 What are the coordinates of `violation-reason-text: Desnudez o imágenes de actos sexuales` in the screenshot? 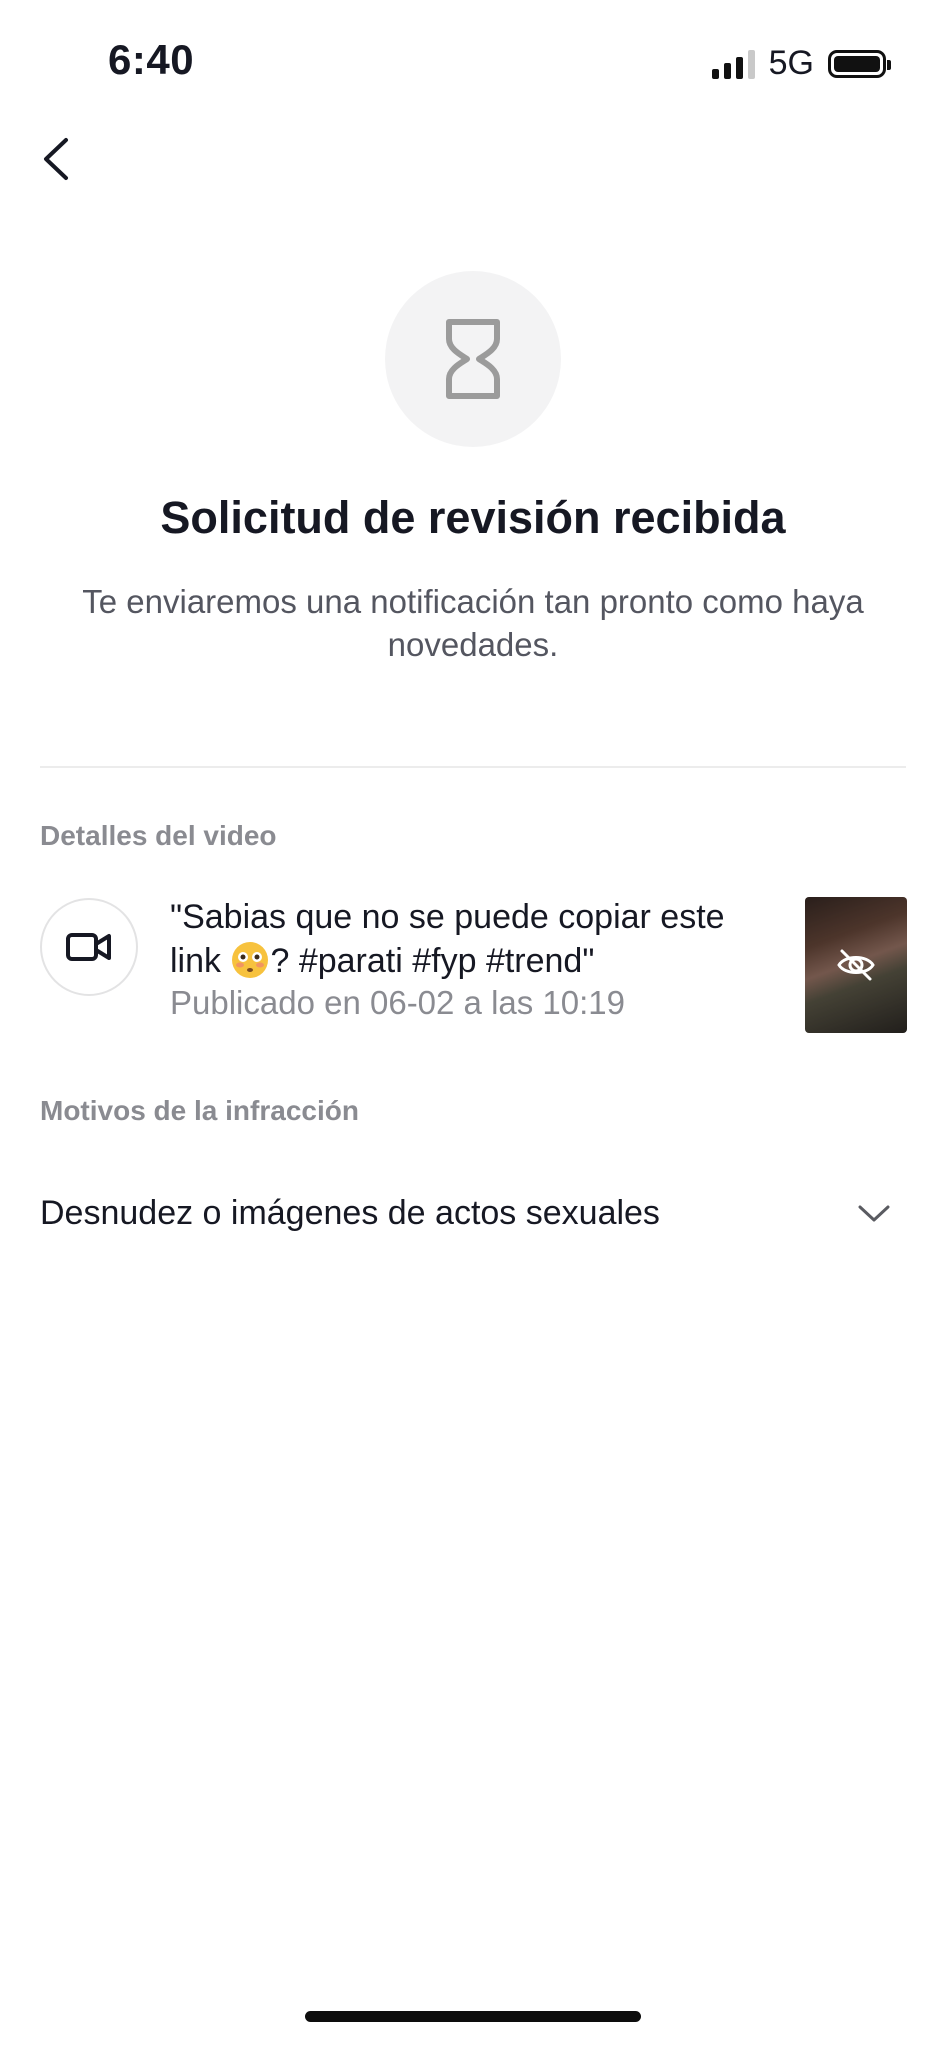 It's located at (350, 1212).